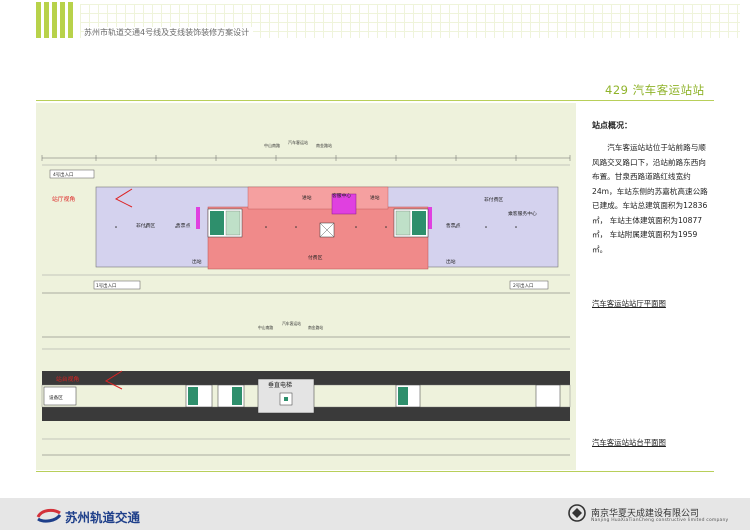 The image size is (750, 530). What do you see at coordinates (411, 223) in the screenshot?
I see `stairs-east` at bounding box center [411, 223].